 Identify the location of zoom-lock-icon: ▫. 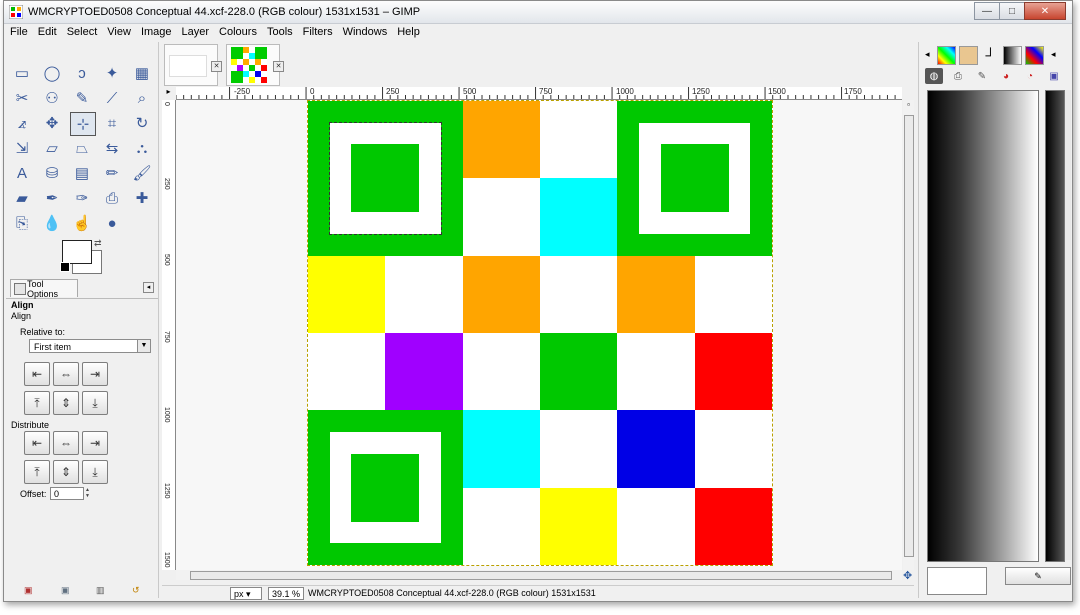
(908, 106).